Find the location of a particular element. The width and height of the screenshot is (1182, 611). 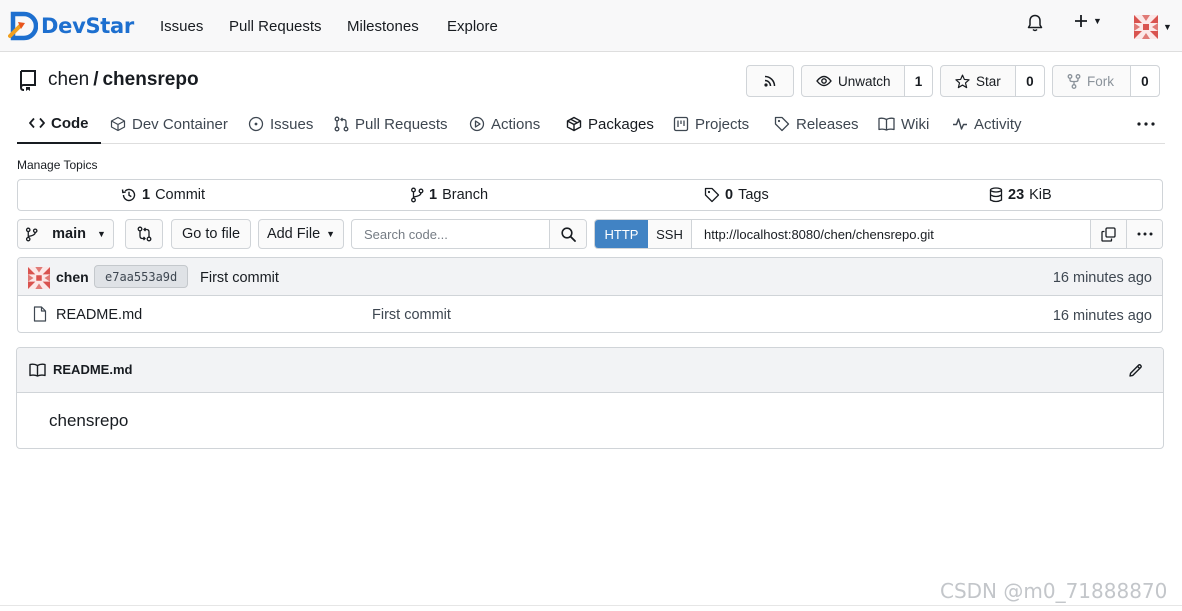

commit-author: chen is located at coordinates (72, 277).